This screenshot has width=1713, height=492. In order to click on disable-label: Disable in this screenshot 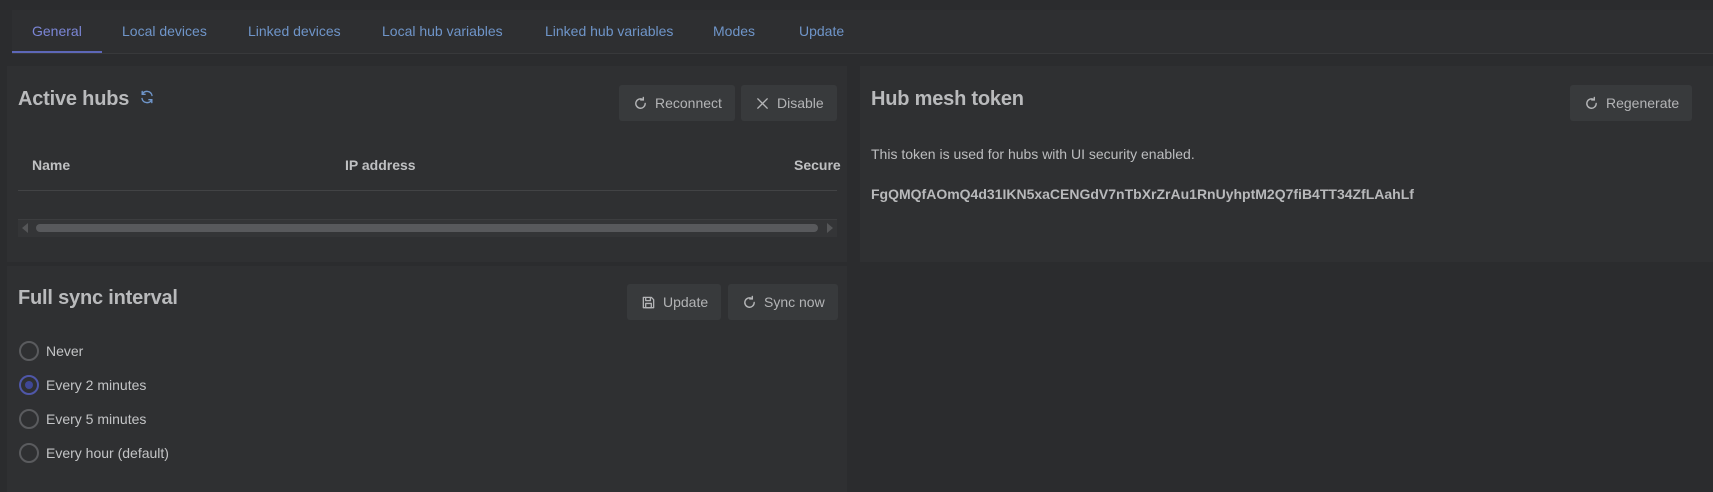, I will do `click(800, 103)`.